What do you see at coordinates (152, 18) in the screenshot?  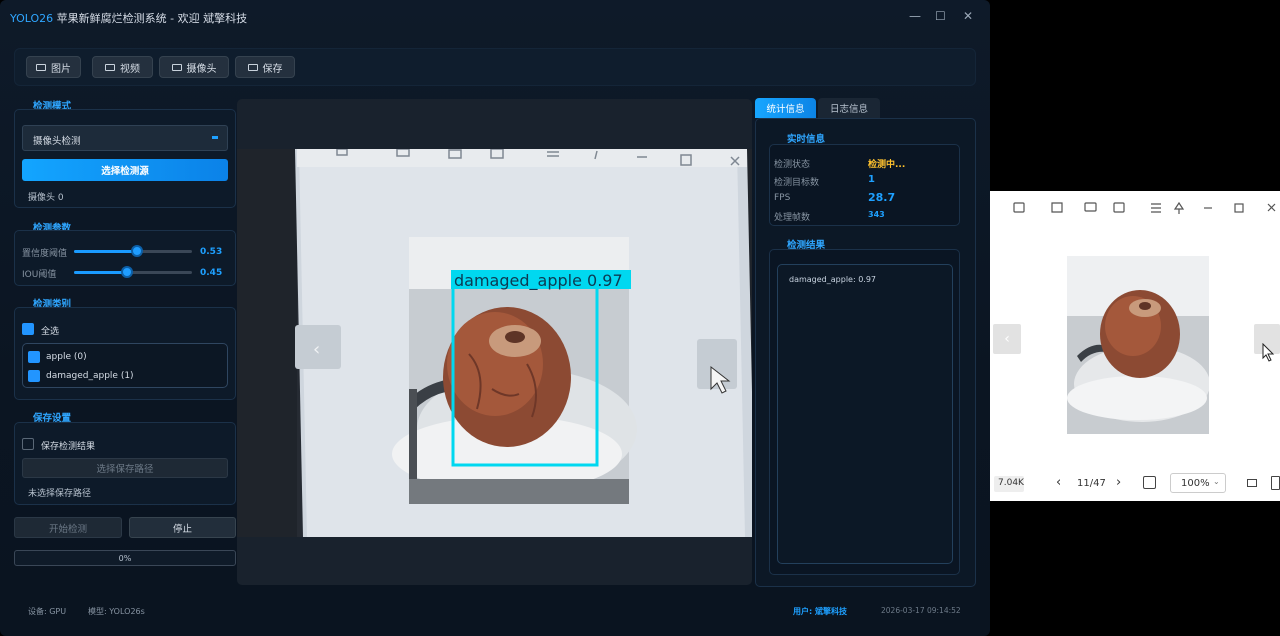 I see `title-text: 苹果新鲜腐烂检测系统 - 欢迎 斌擎科技` at bounding box center [152, 18].